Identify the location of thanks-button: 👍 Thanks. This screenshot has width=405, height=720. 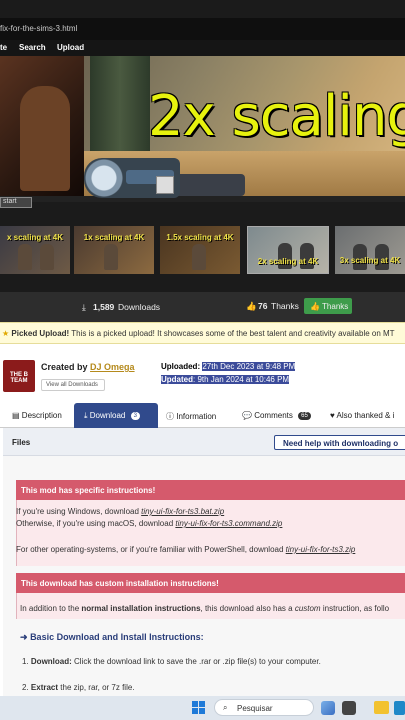
(328, 306).